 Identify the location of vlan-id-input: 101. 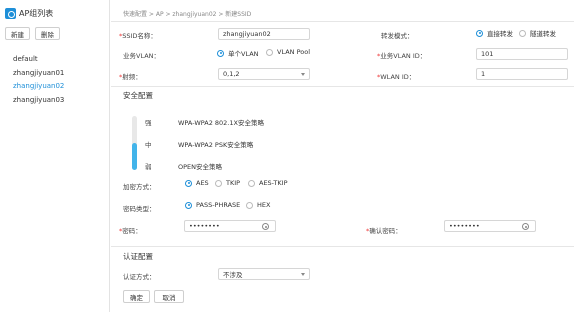
(522, 54).